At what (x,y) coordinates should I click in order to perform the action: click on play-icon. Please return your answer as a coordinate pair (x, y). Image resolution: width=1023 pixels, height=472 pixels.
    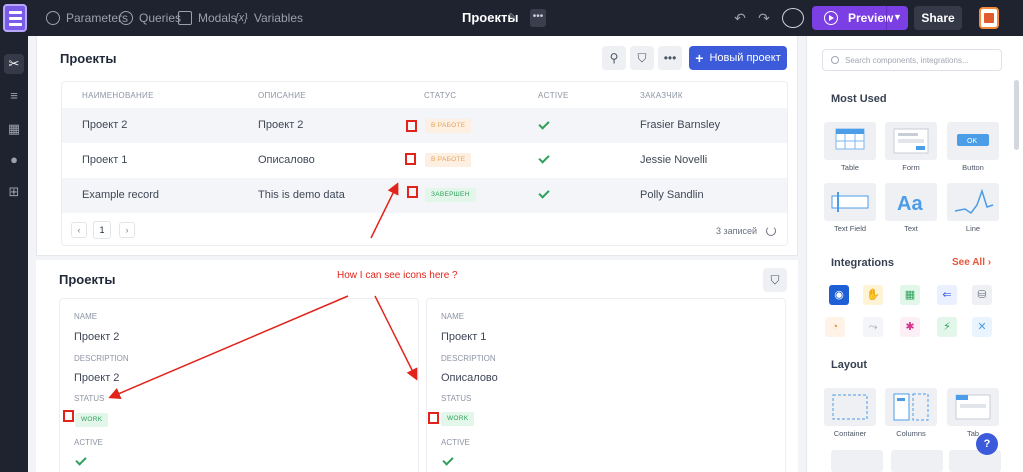
    Looking at the image, I should click on (831, 18).